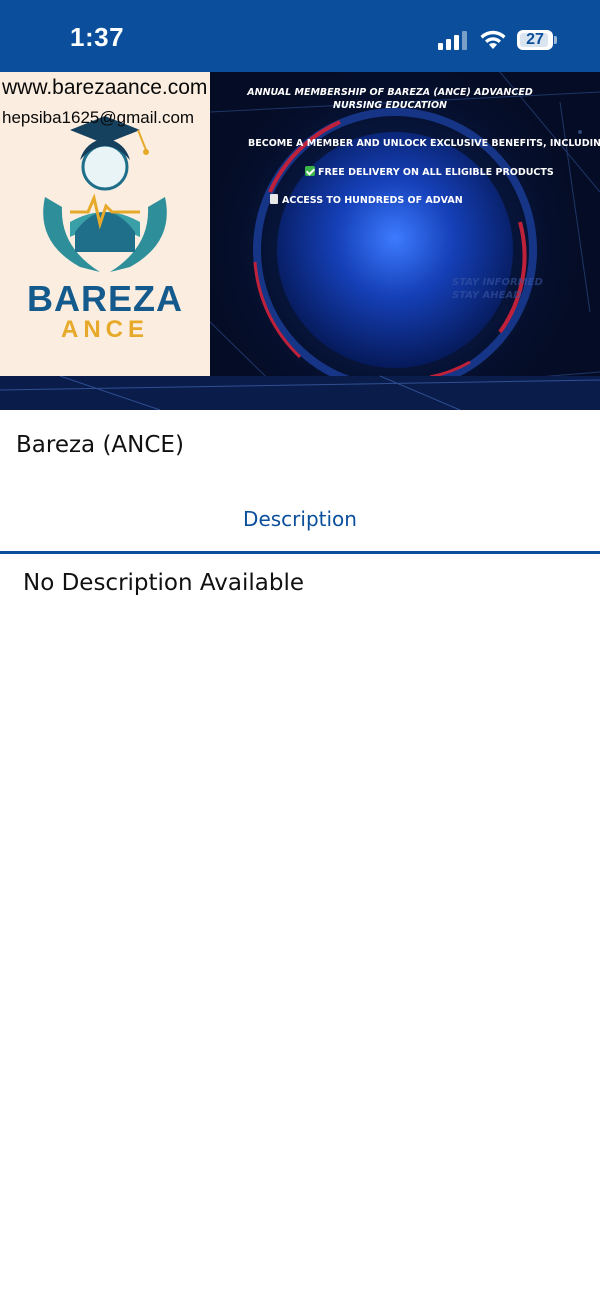 The image size is (600, 1299). What do you see at coordinates (300, 552) in the screenshot?
I see `tab-active-indicator` at bounding box center [300, 552].